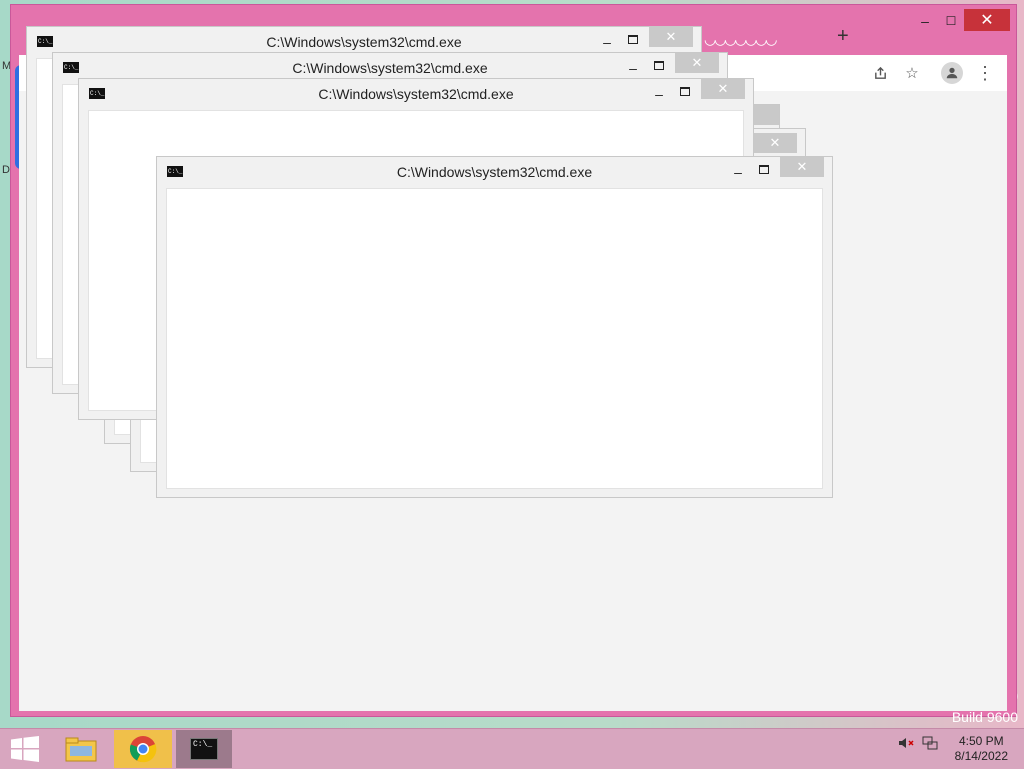  What do you see at coordinates (741, 39) in the screenshot?
I see `tab-decoration: ◡◡◡◡◡◡◡` at bounding box center [741, 39].